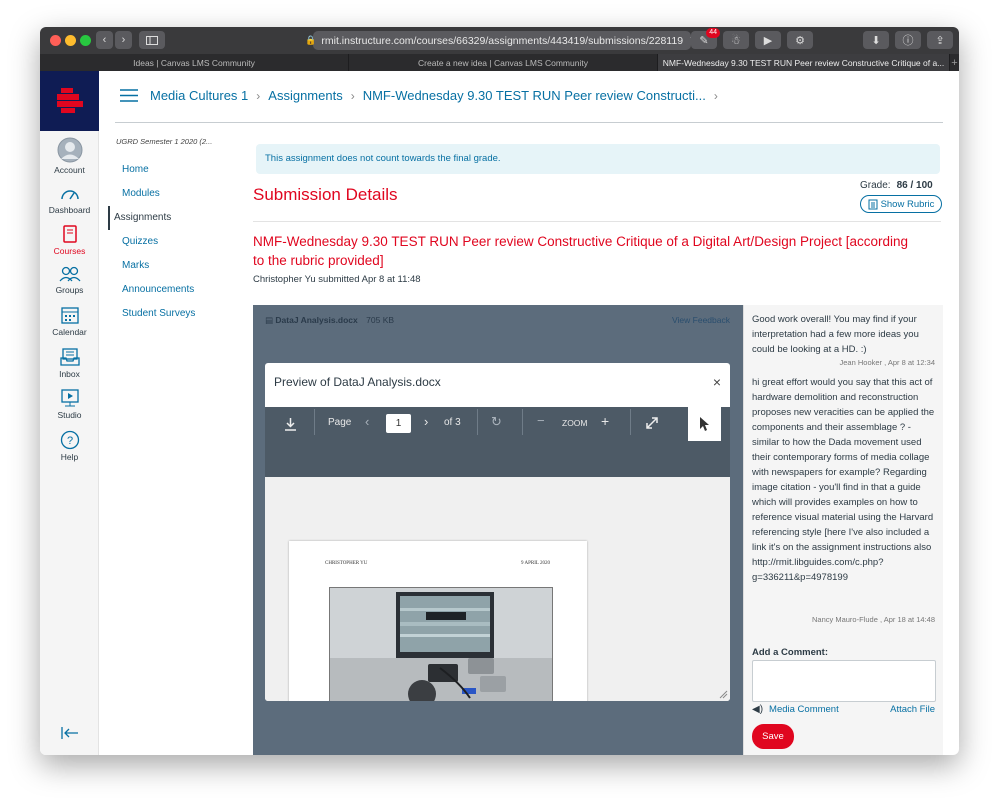  I want to click on canvas-logo, so click(69, 101).